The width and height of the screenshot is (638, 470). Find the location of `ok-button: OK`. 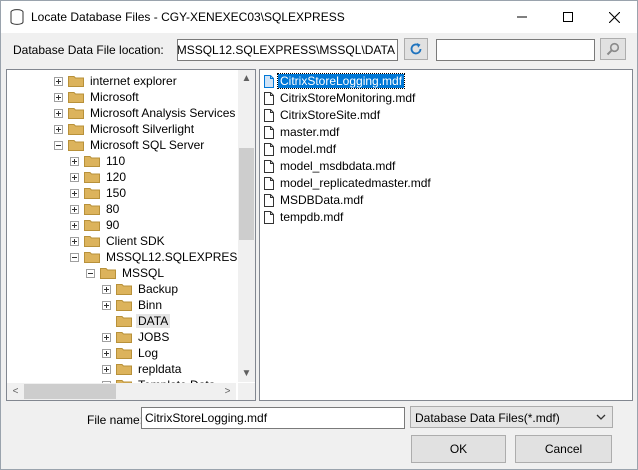

ok-button: OK is located at coordinates (458, 449).